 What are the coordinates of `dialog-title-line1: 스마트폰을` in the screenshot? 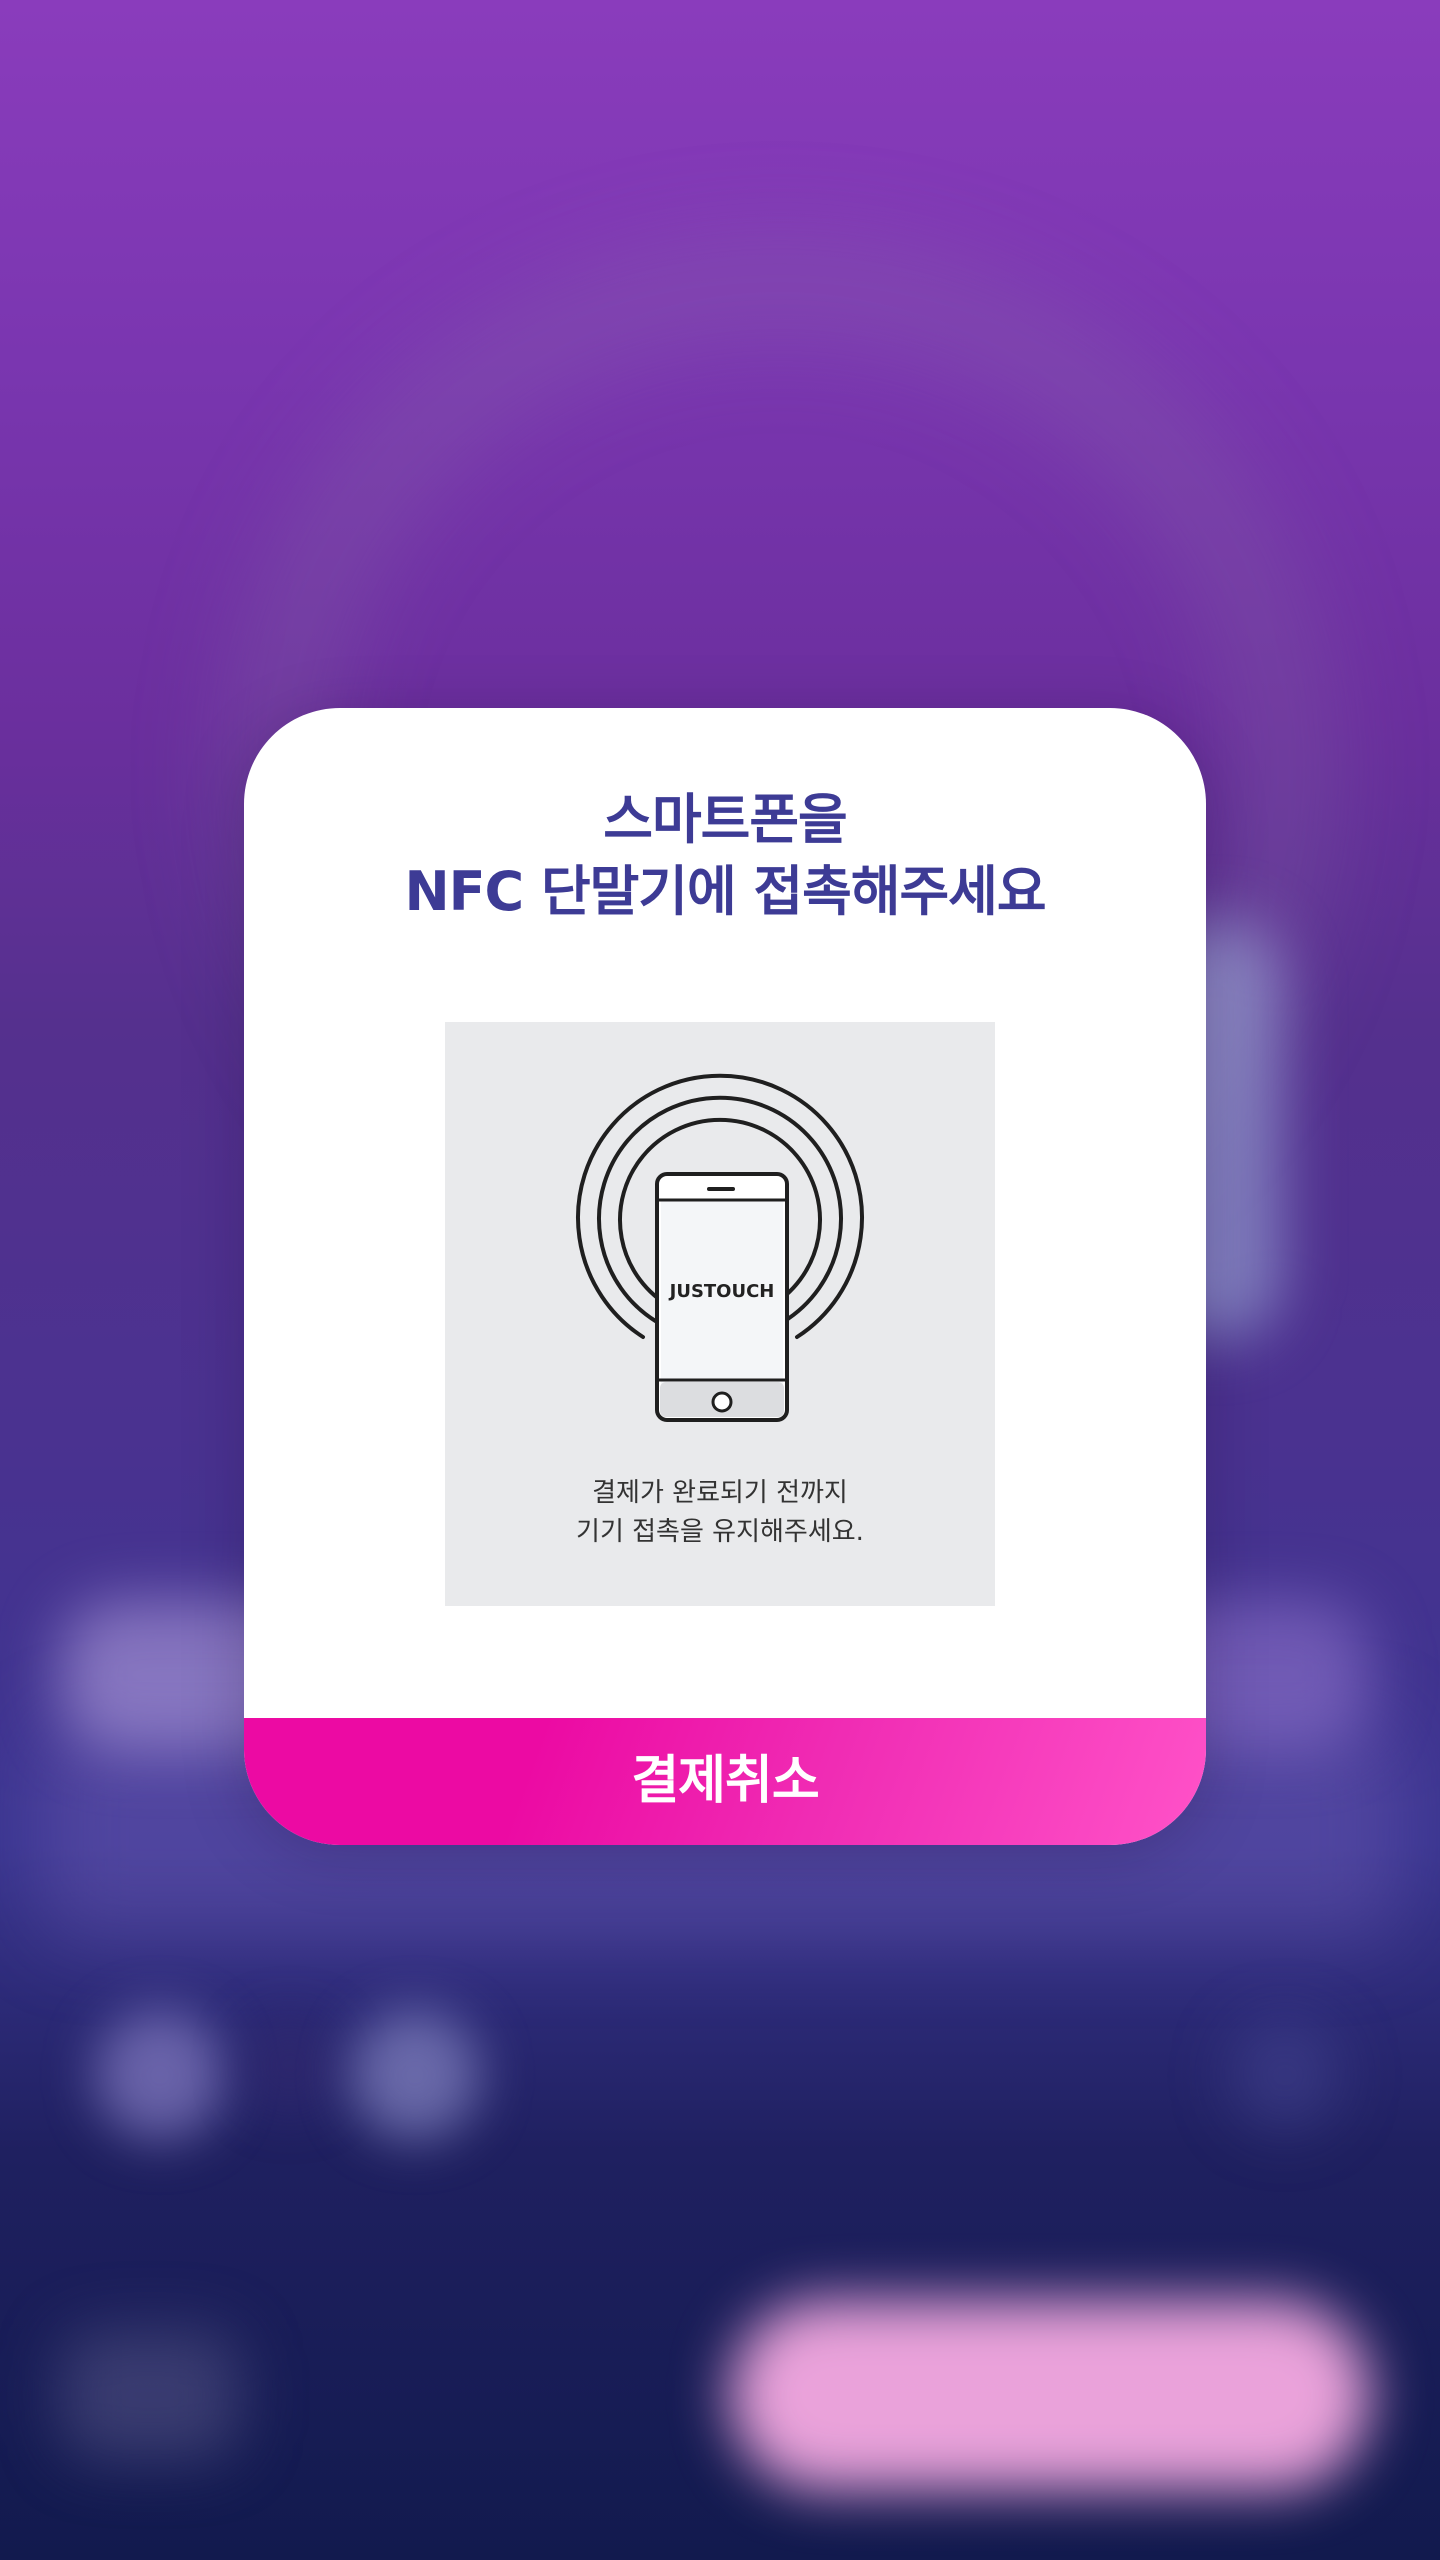 It's located at (725, 819).